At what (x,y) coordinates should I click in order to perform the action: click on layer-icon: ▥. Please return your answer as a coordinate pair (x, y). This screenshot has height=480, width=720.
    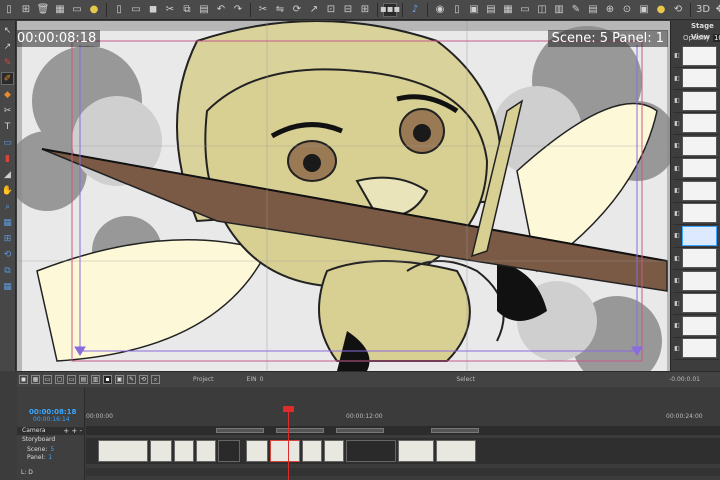
    Looking at the image, I should click on (95, 379).